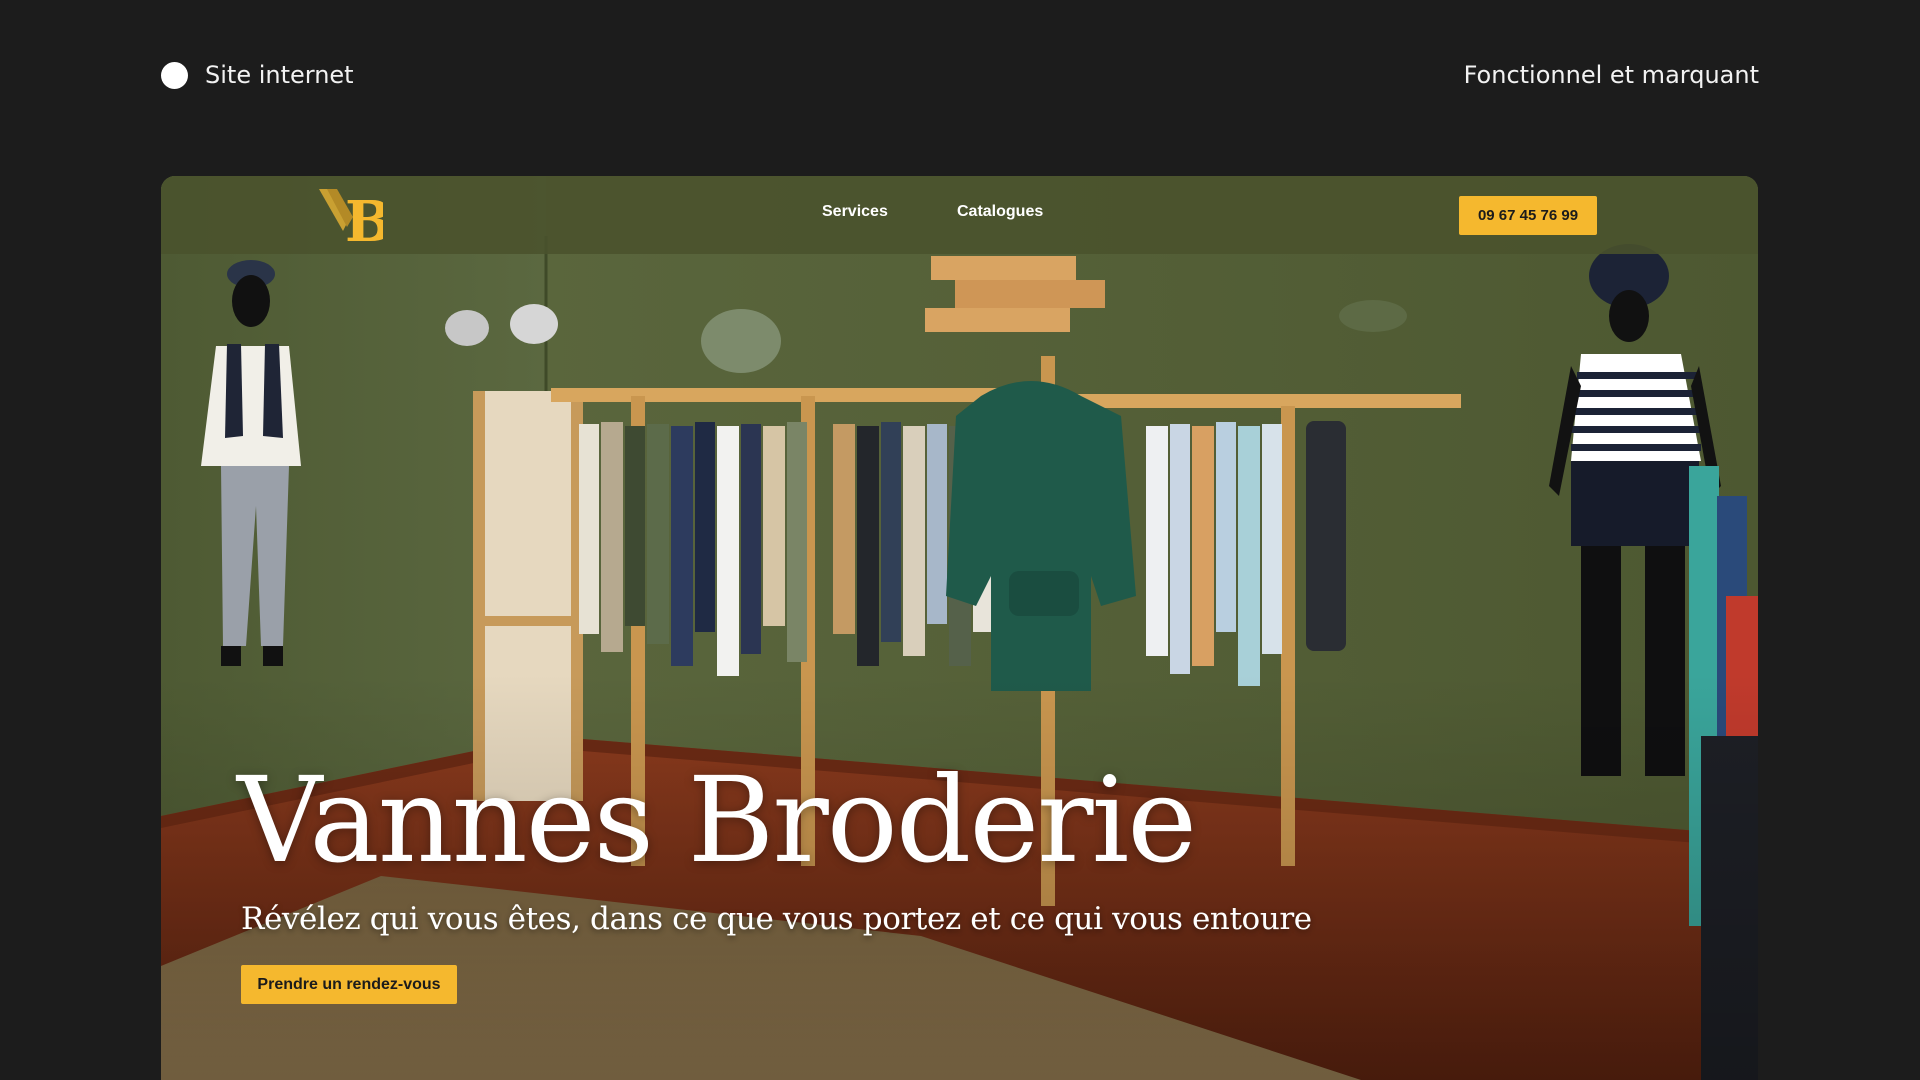 The height and width of the screenshot is (1080, 1920). I want to click on section-label: Site internet, so click(257, 75).